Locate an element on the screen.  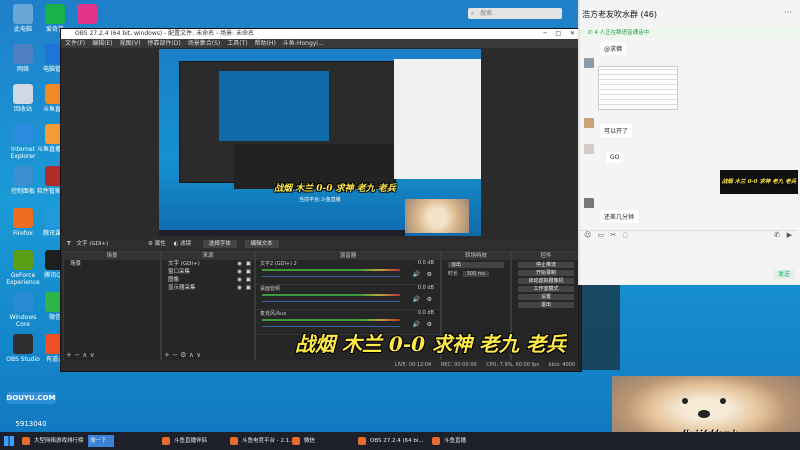
control-button: 启动虚拟摄像机 is located at coordinates (546, 281).